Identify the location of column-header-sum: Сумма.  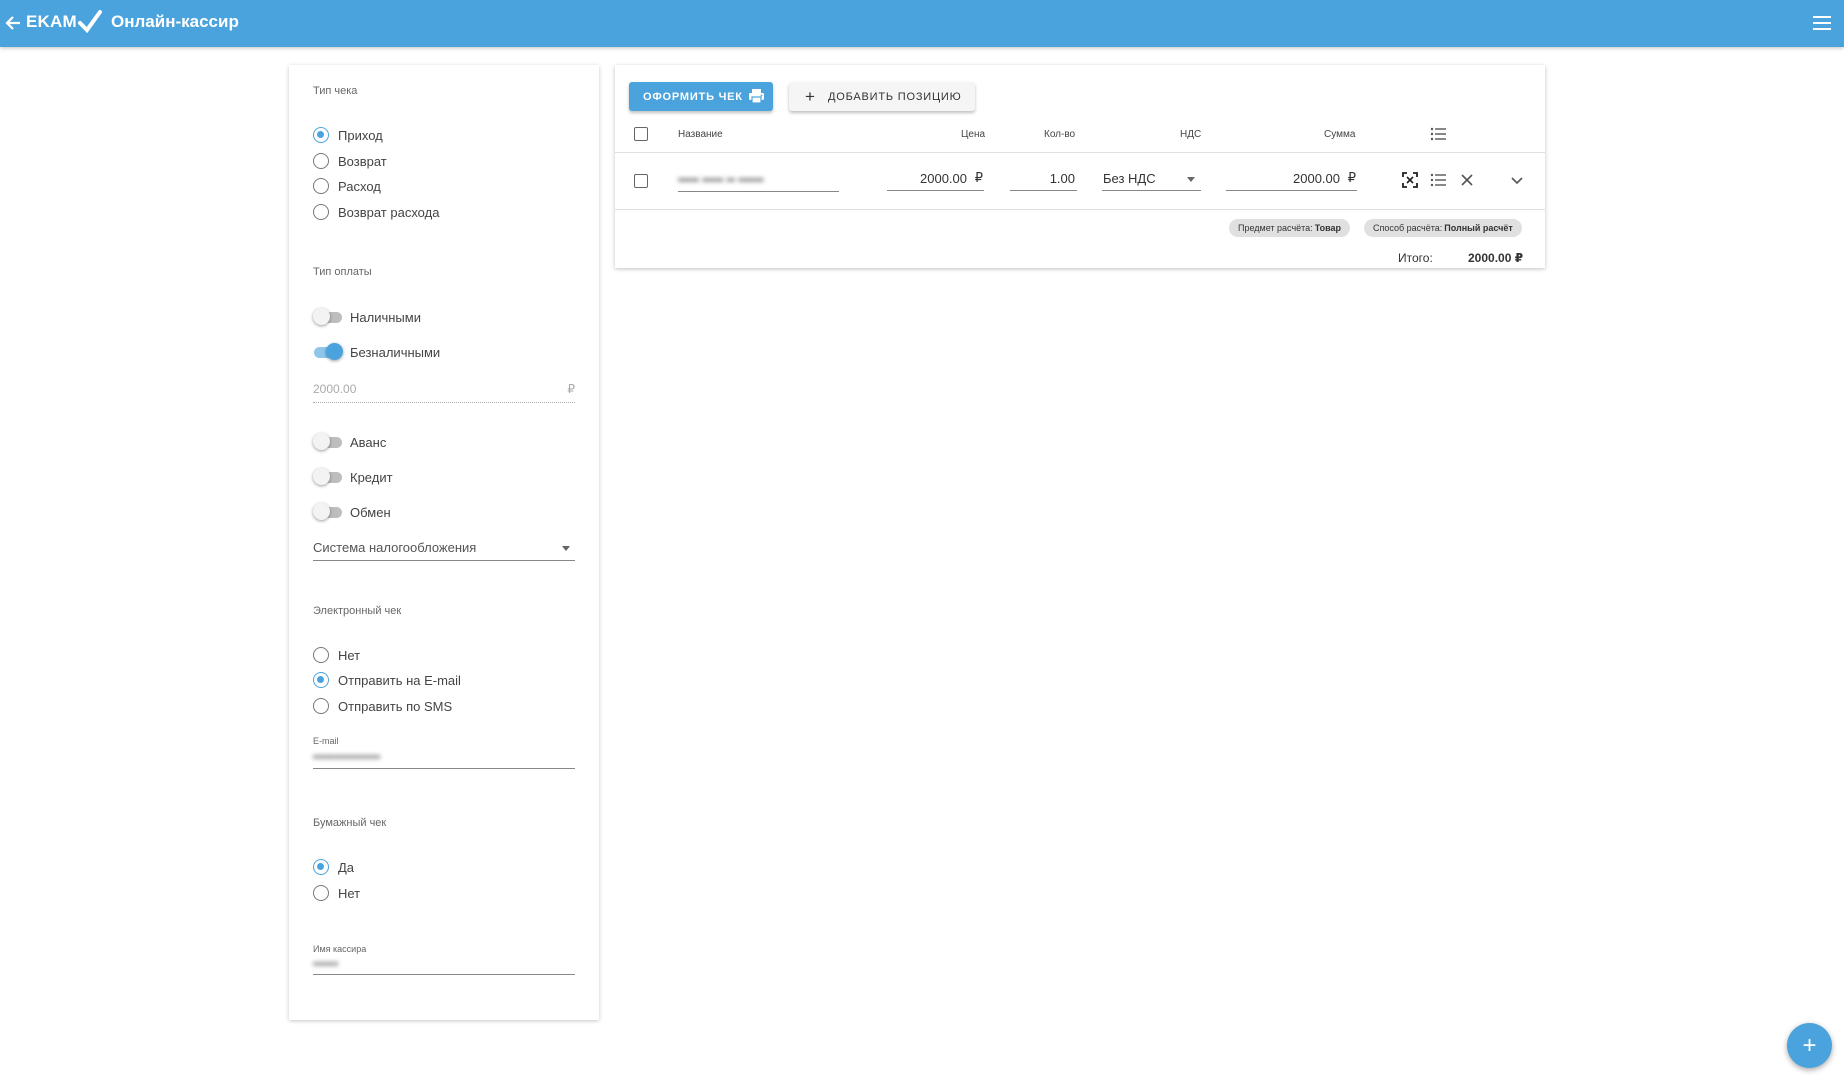
(1340, 134).